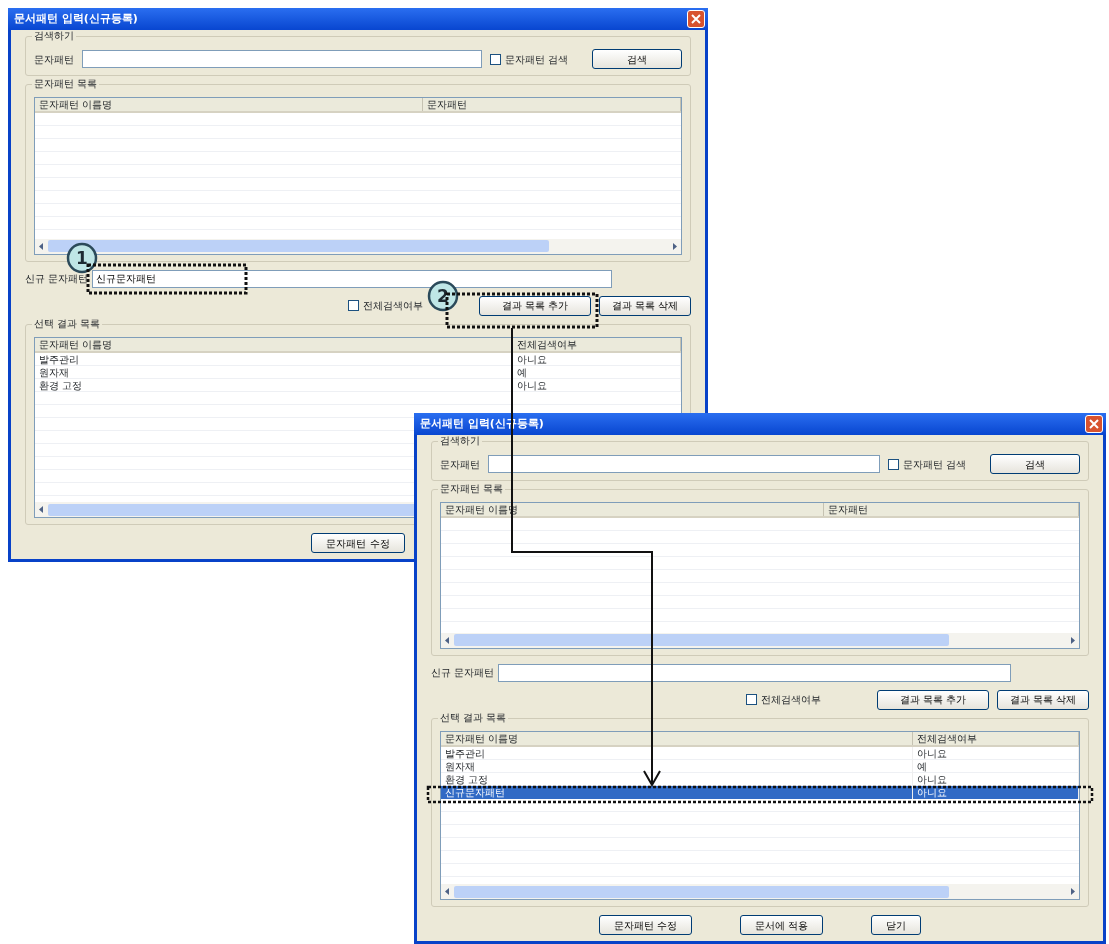 This screenshot has width=1109, height=944. Describe the element at coordinates (782, 925) in the screenshot. I see `footer-button: 문서에 적용` at that location.